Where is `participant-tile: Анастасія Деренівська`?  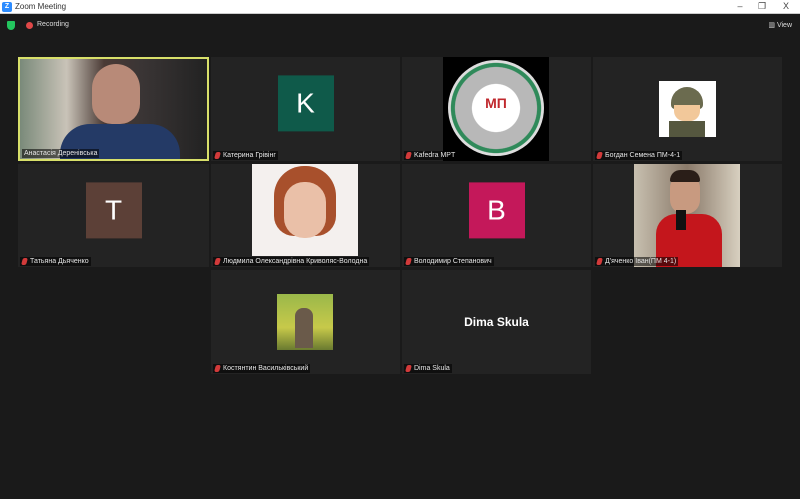 participant-tile: Анастасія Деренівська is located at coordinates (113, 109).